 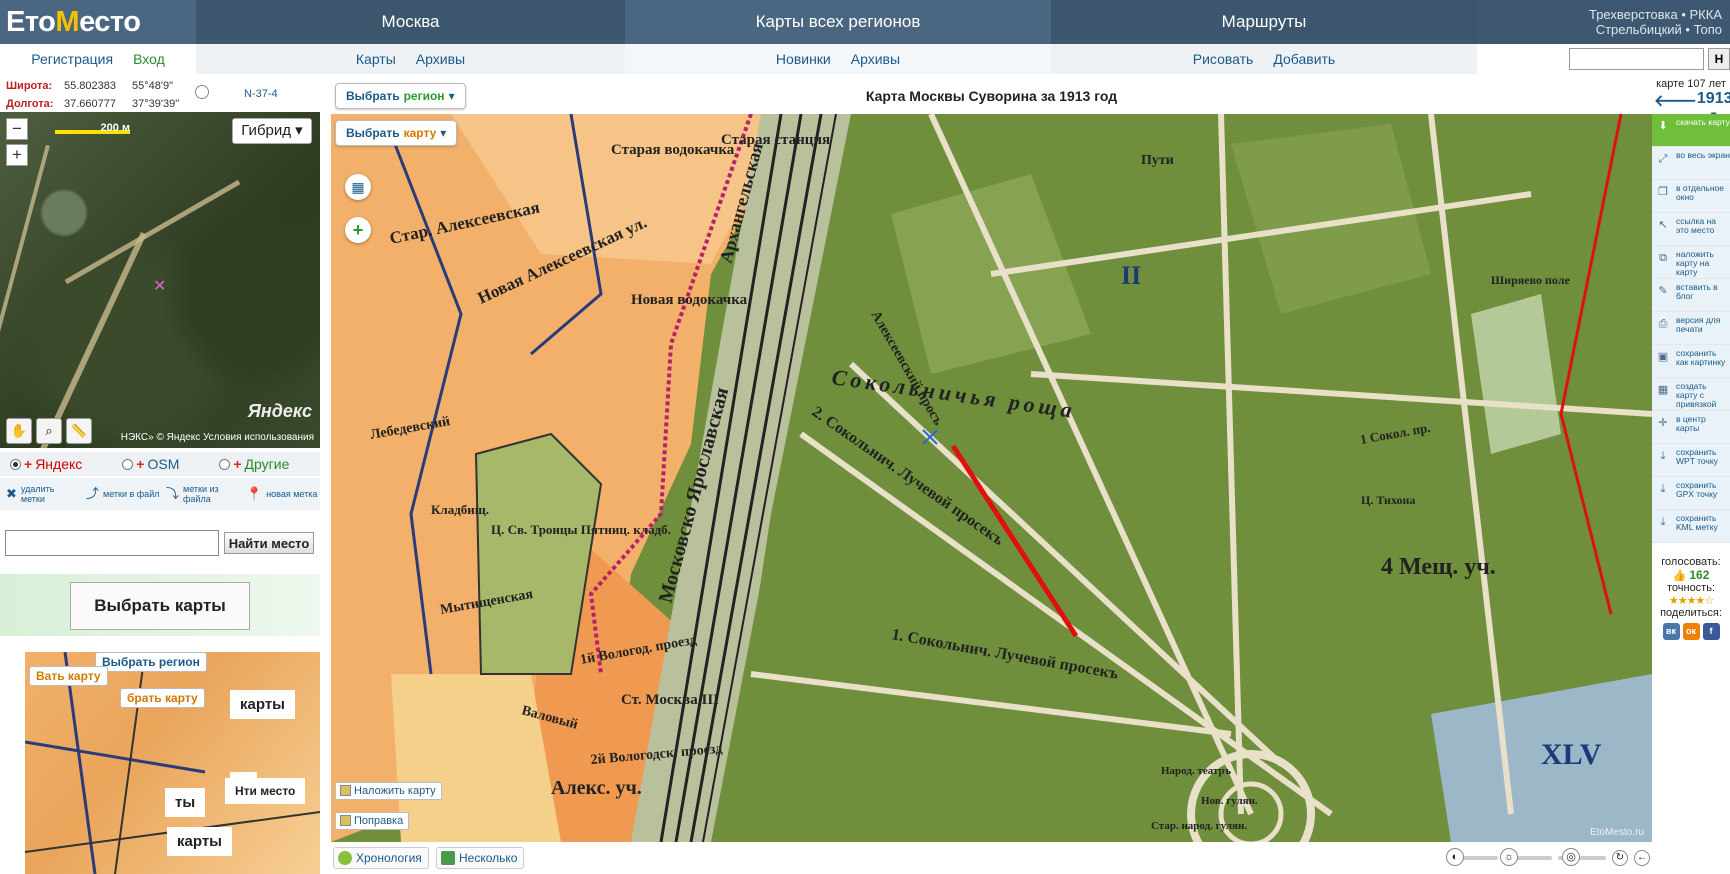 I want to click on map-label: 4 Мещ. уч., so click(x=1438, y=567).